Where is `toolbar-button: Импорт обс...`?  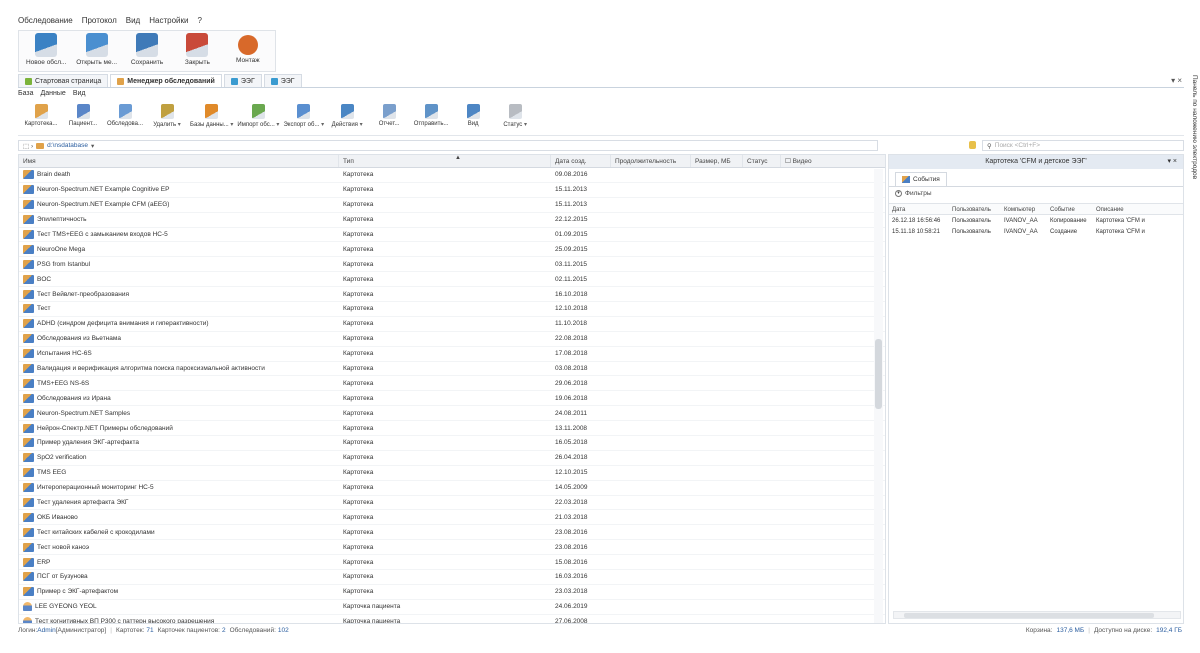
toolbar-button: Импорт обс... is located at coordinates (258, 118).